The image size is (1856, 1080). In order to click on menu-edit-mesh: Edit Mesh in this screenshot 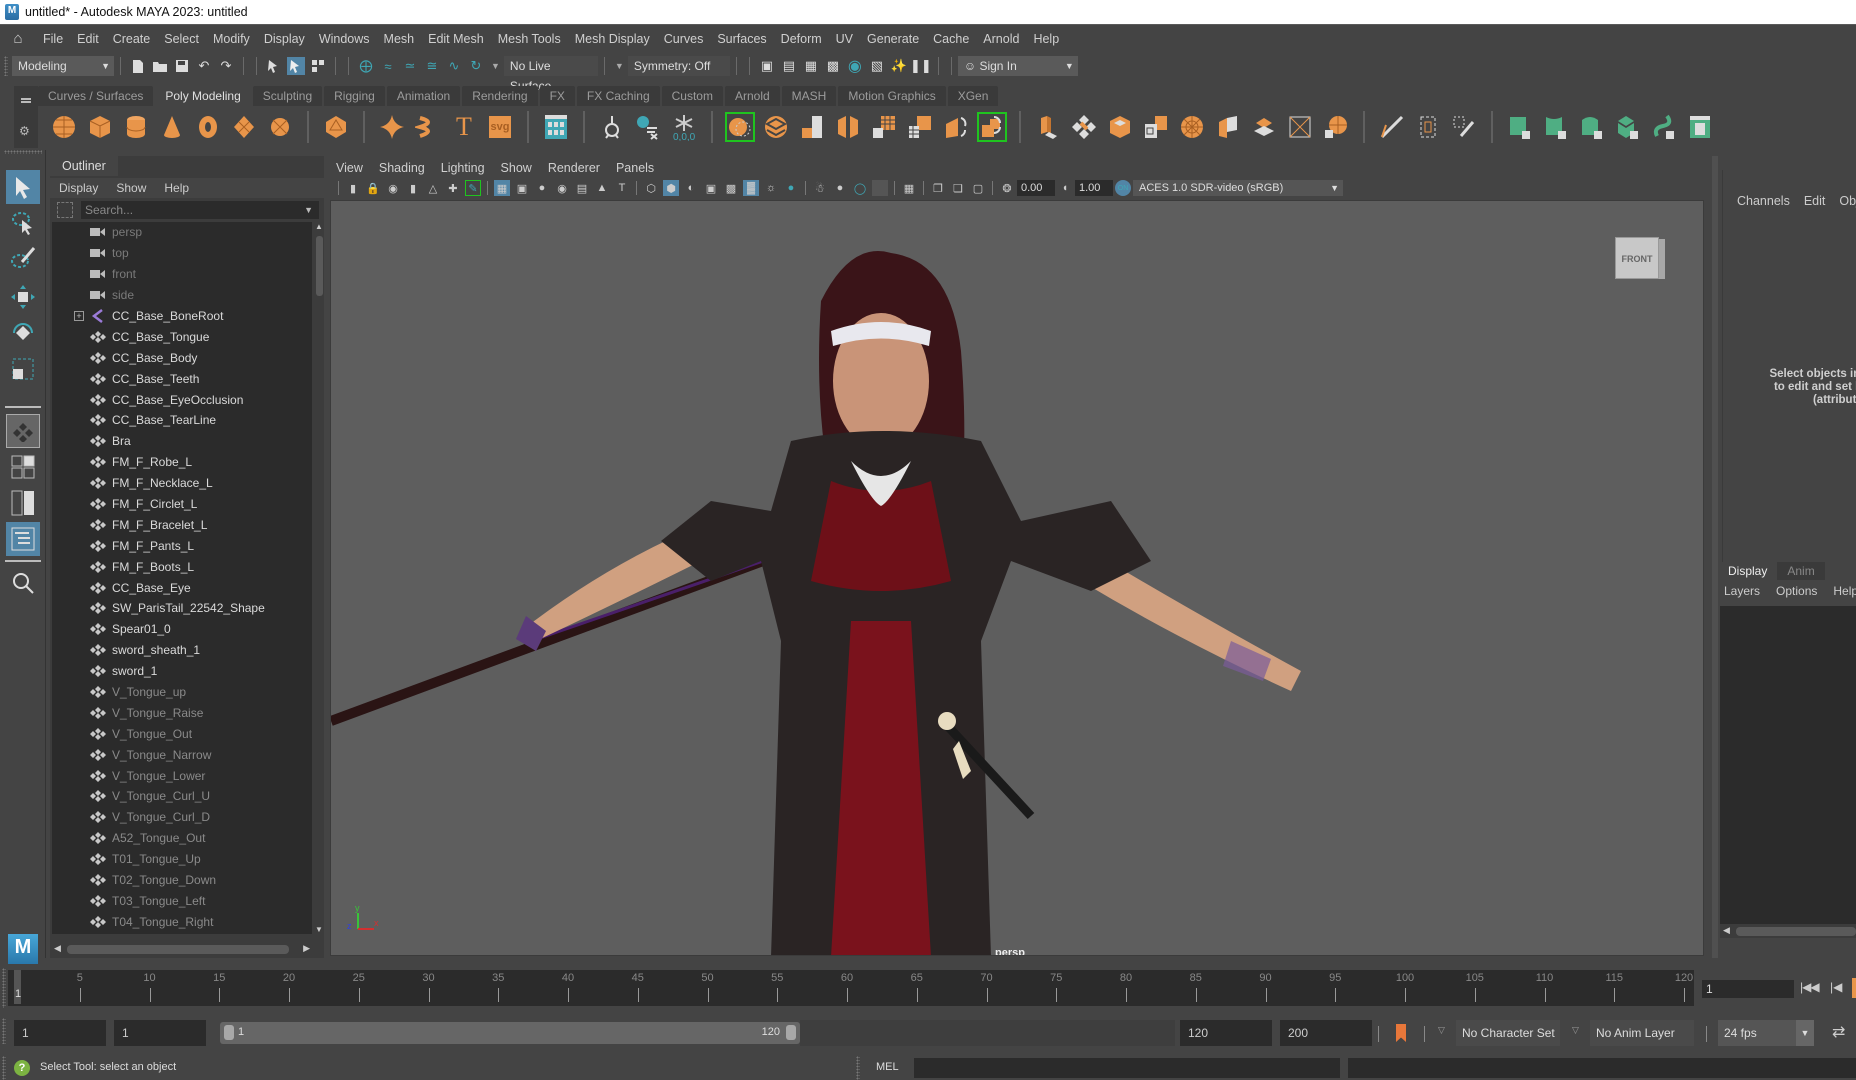, I will do `click(456, 39)`.